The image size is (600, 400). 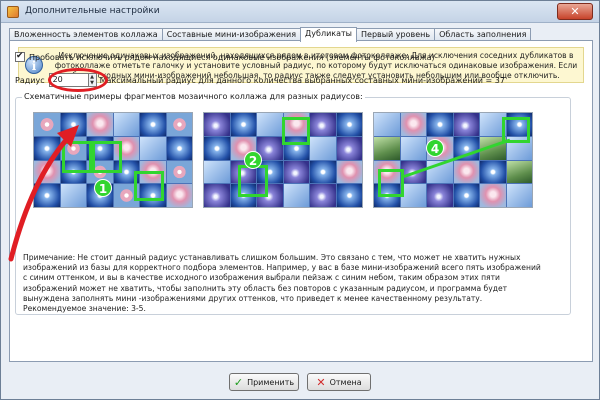 I want to click on example-badge-1: 1, so click(x=103, y=188).